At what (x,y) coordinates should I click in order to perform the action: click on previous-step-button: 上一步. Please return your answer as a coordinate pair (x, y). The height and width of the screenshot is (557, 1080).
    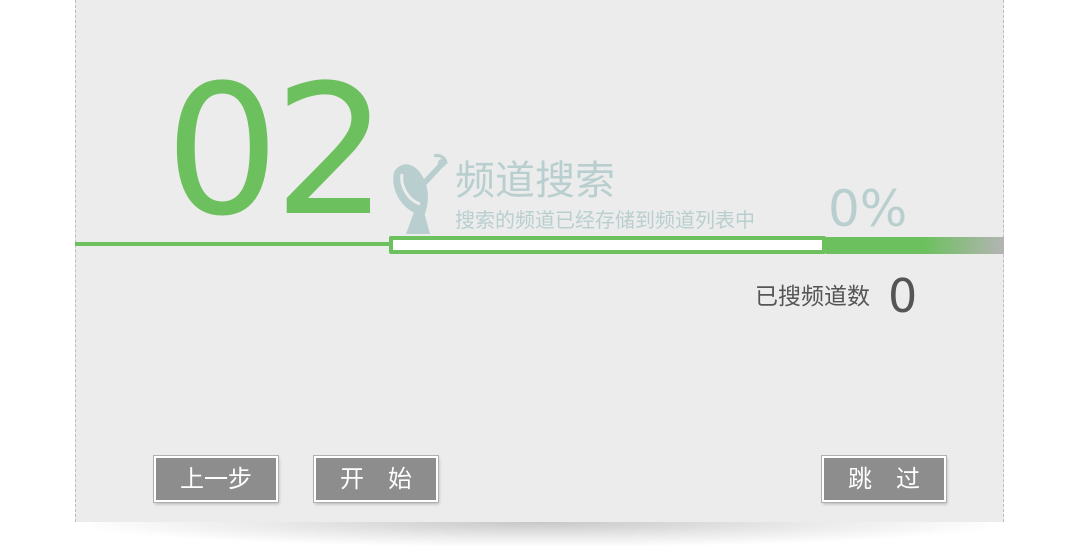
    Looking at the image, I should click on (216, 479).